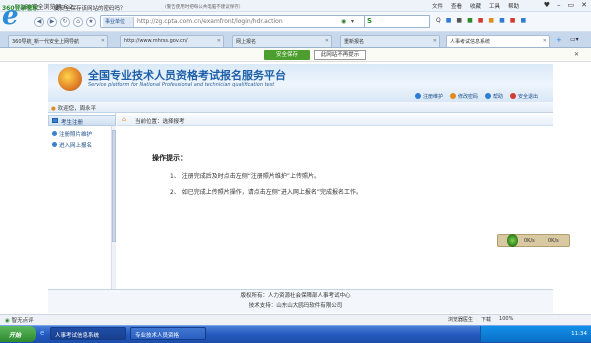 The image size is (591, 343). Describe the element at coordinates (464, 96) in the screenshot. I see `link-change-password: 修改密码` at that location.